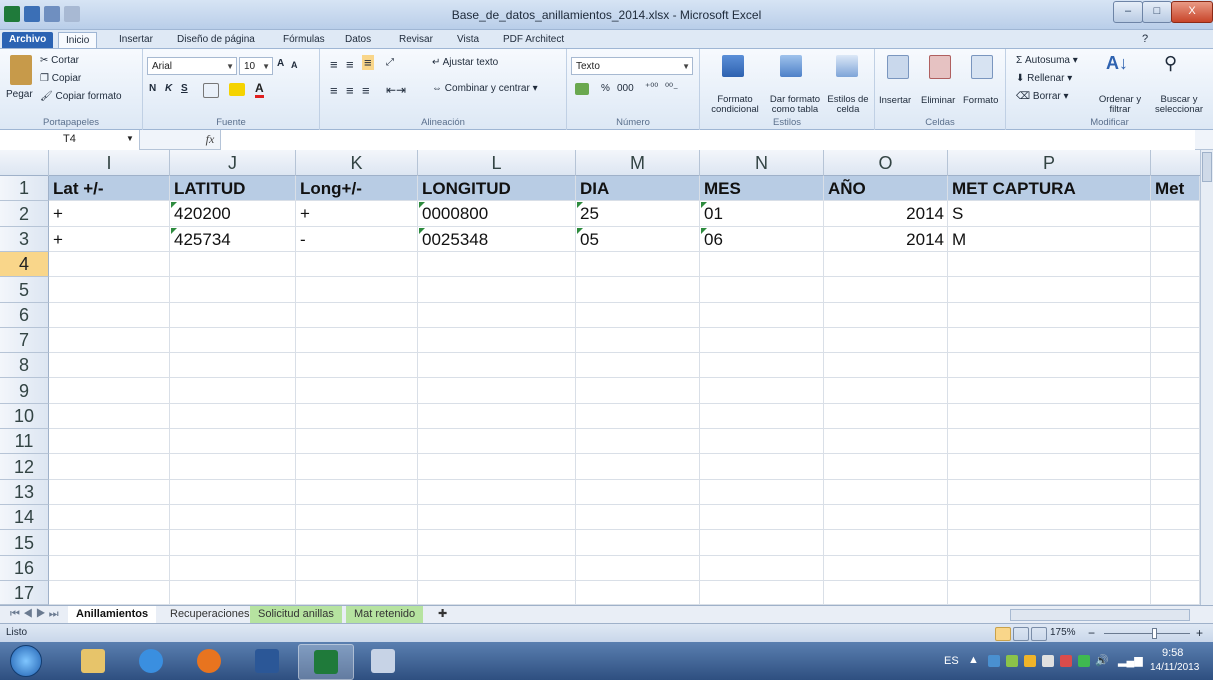 This screenshot has height=680, width=1213. Describe the element at coordinates (847, 66) in the screenshot. I see `cell-styles-icon` at that location.